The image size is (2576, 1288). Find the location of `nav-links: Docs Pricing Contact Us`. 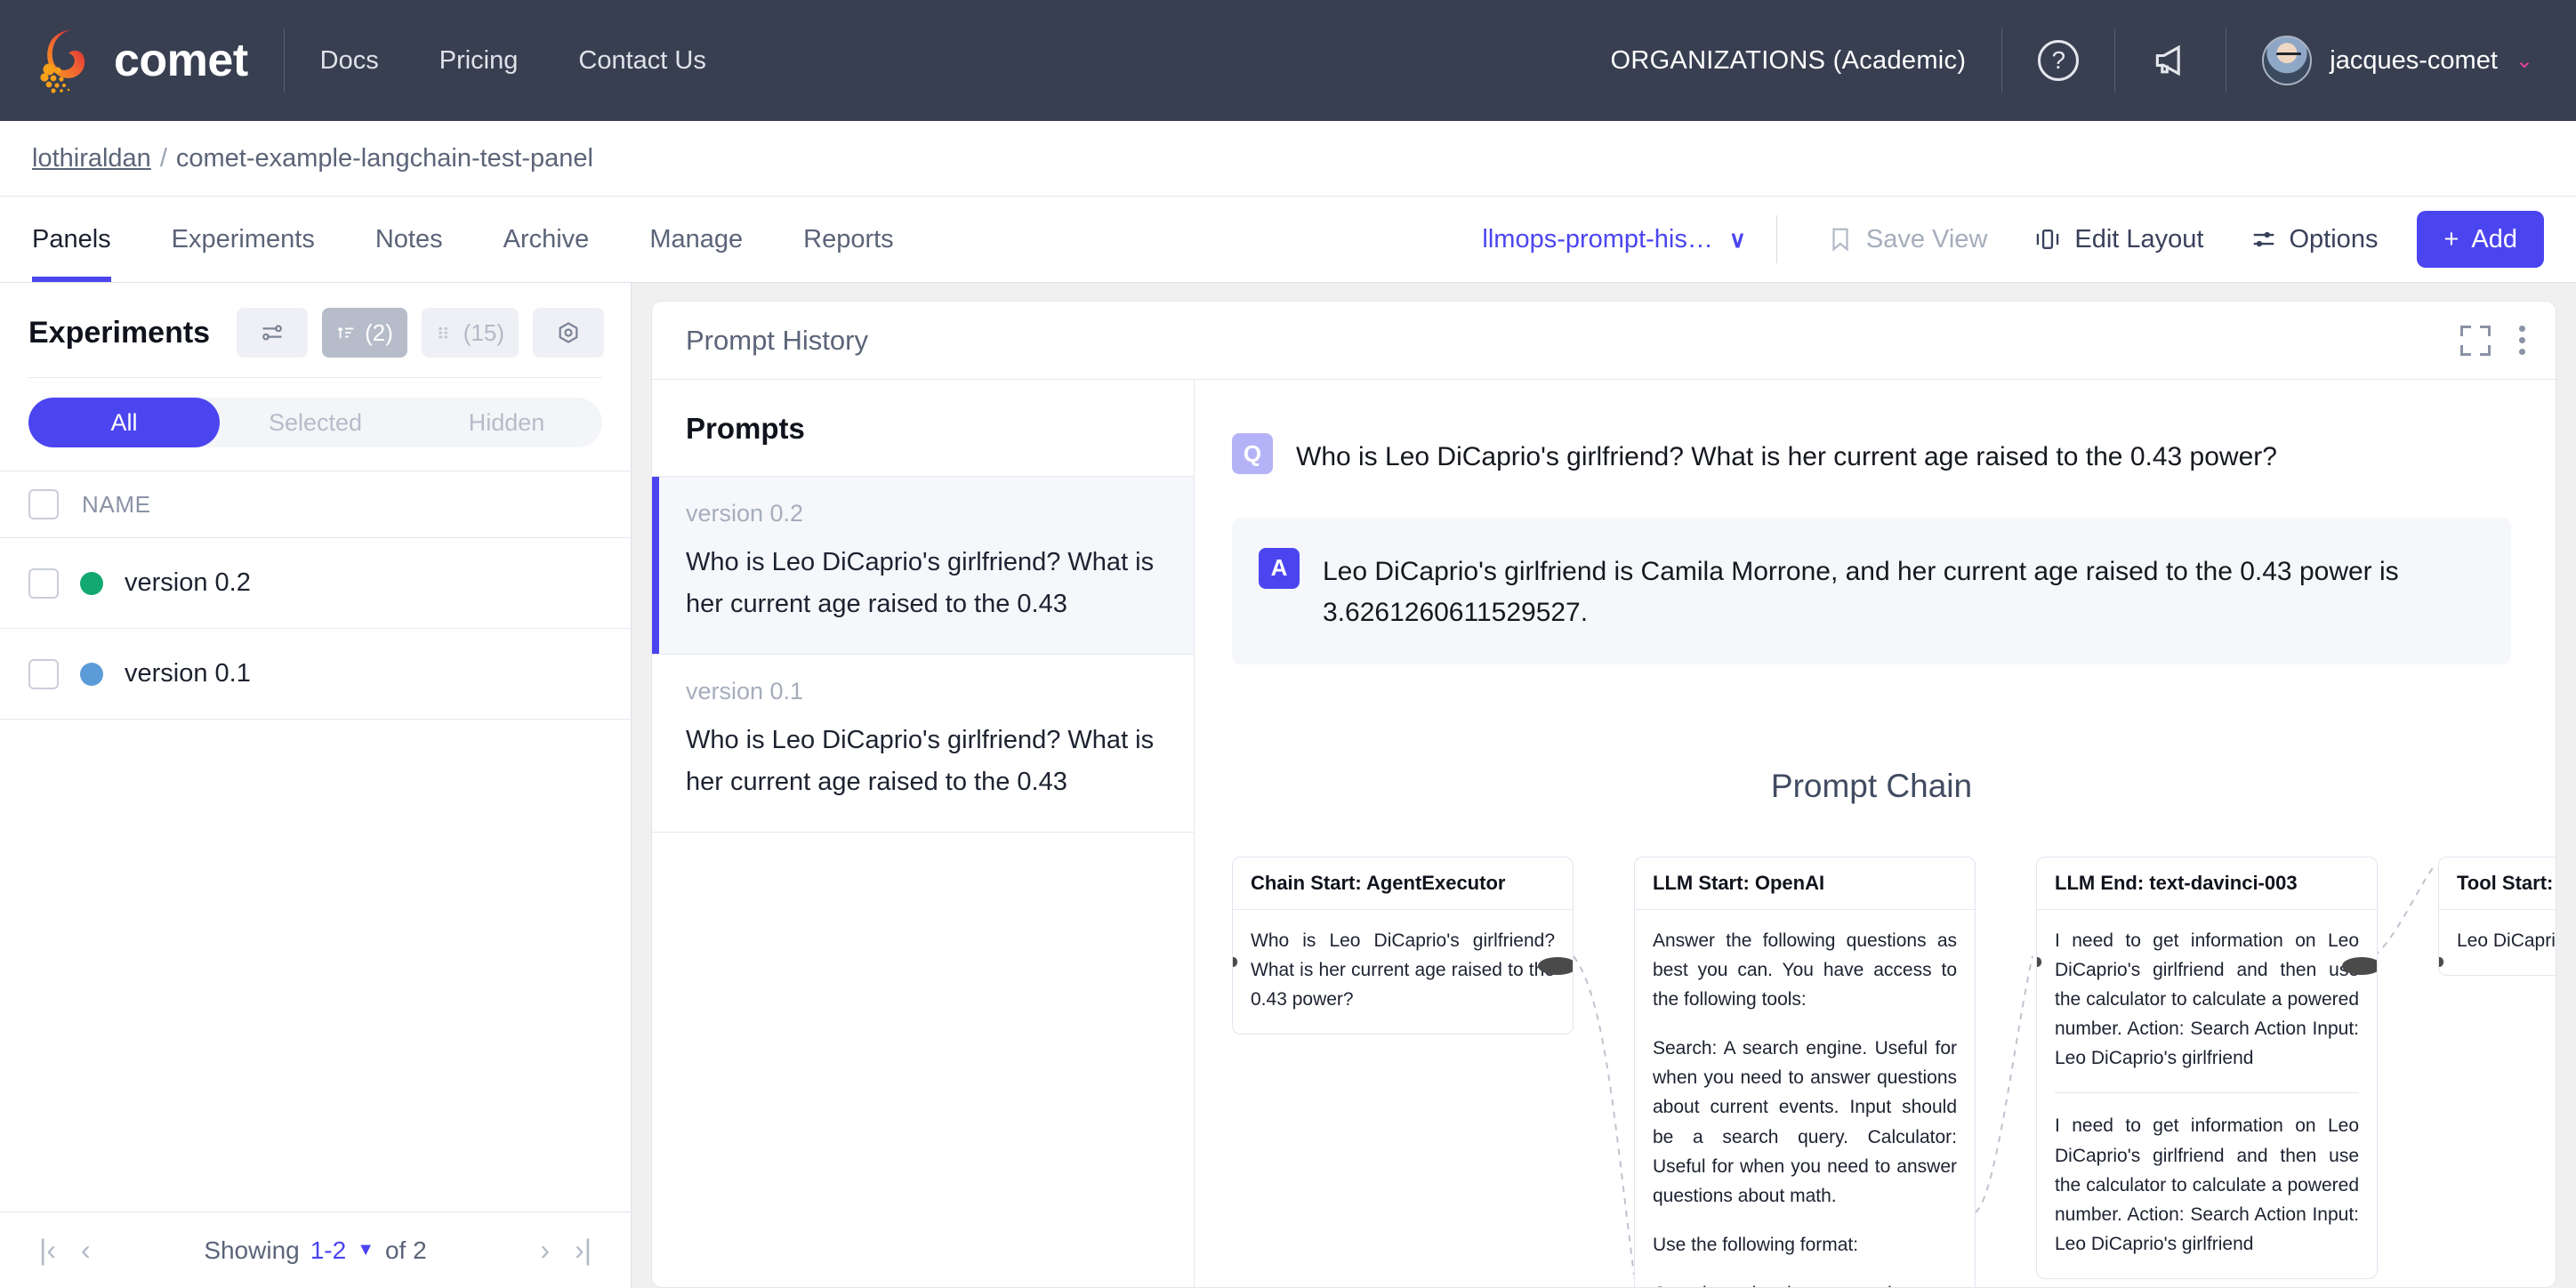

nav-links: Docs Pricing Contact Us is located at coordinates (513, 61).